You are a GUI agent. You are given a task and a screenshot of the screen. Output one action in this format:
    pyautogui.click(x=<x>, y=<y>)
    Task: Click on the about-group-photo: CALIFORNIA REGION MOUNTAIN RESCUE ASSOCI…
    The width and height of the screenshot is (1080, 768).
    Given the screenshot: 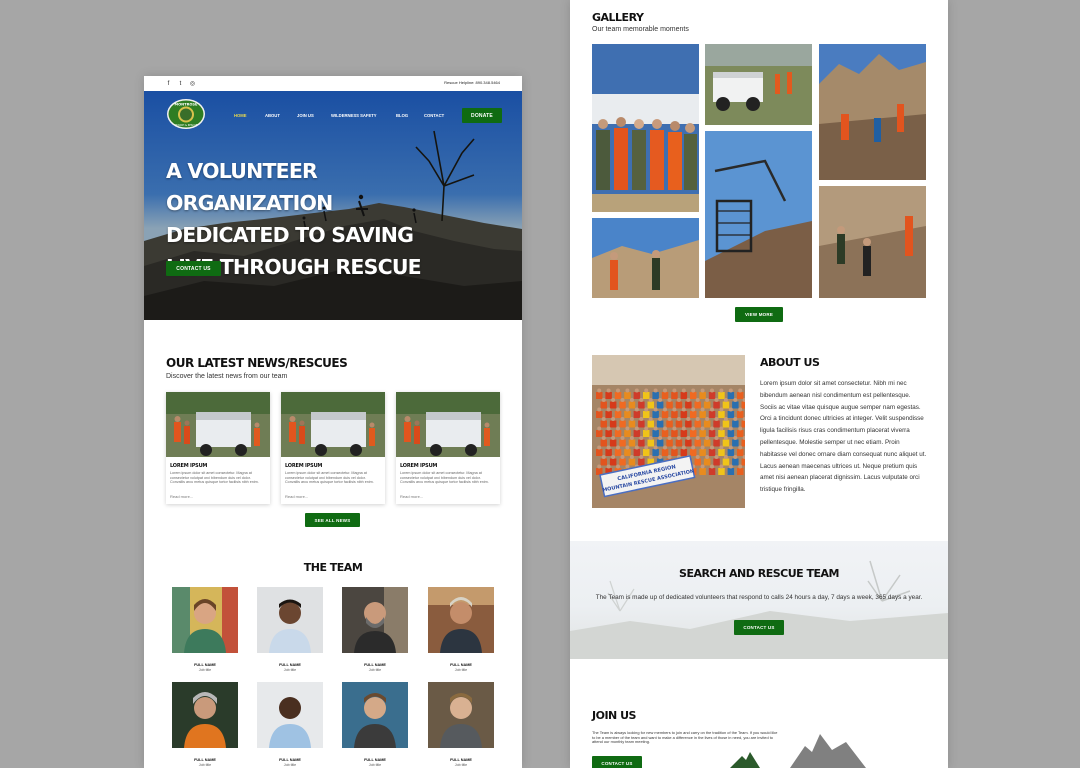 What is the action you would take?
    pyautogui.click(x=668, y=431)
    